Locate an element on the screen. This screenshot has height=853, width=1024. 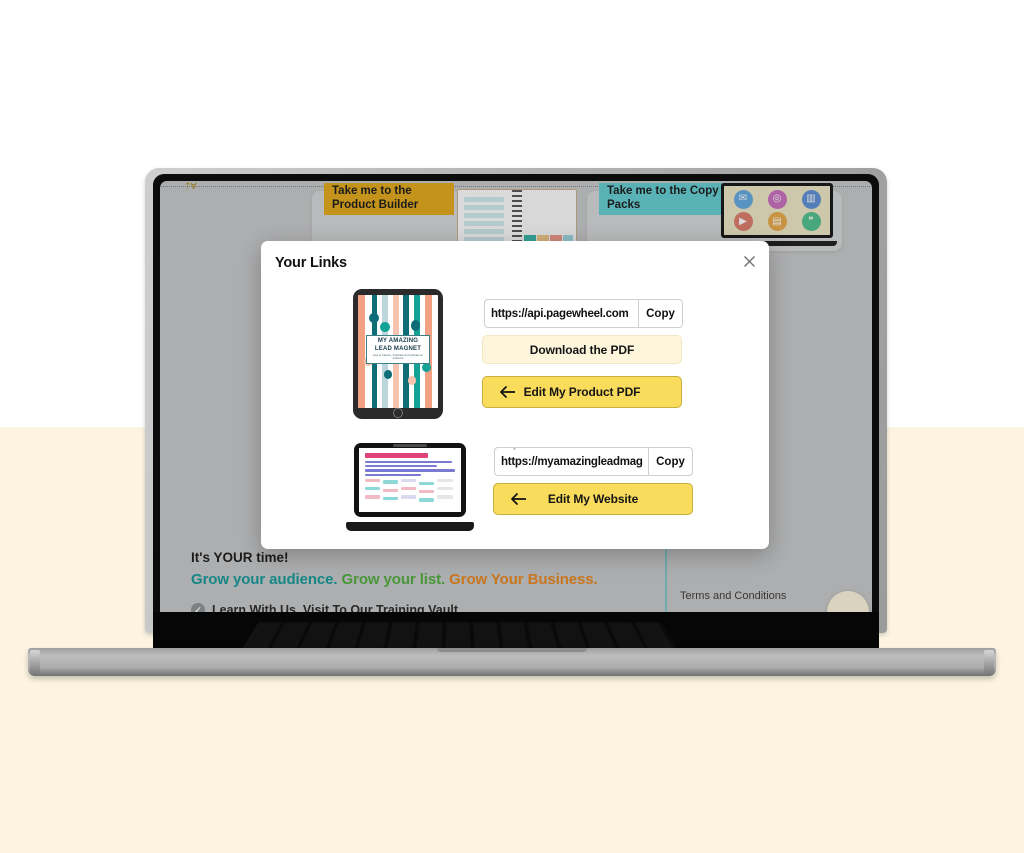
product-pdf-link-value: https://api.pagewheel.com is located at coordinates (560, 313).